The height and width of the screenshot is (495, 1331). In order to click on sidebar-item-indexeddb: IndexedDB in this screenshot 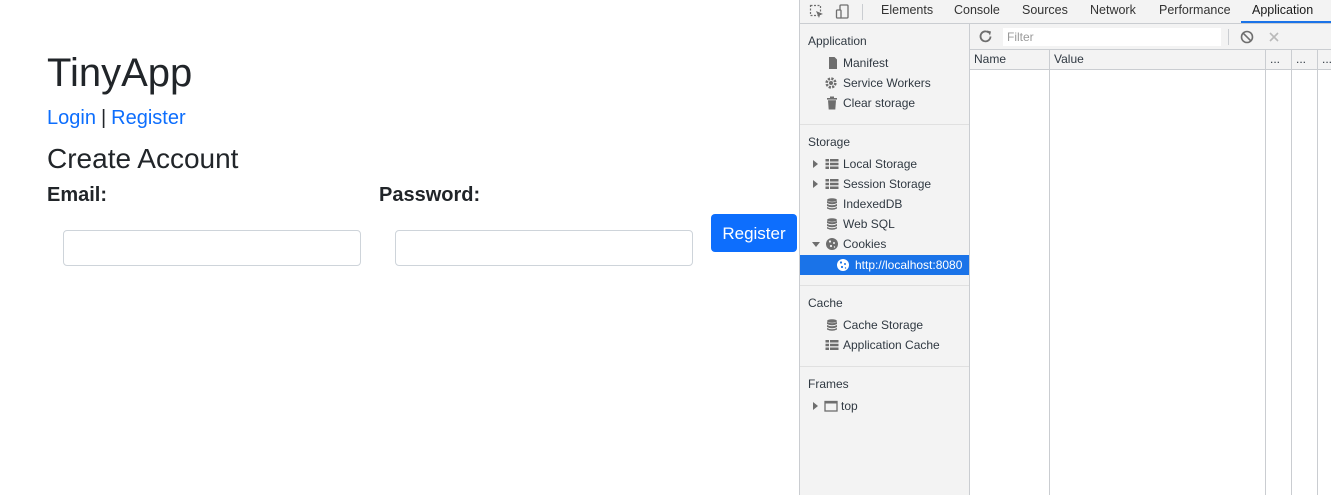, I will do `click(884, 204)`.